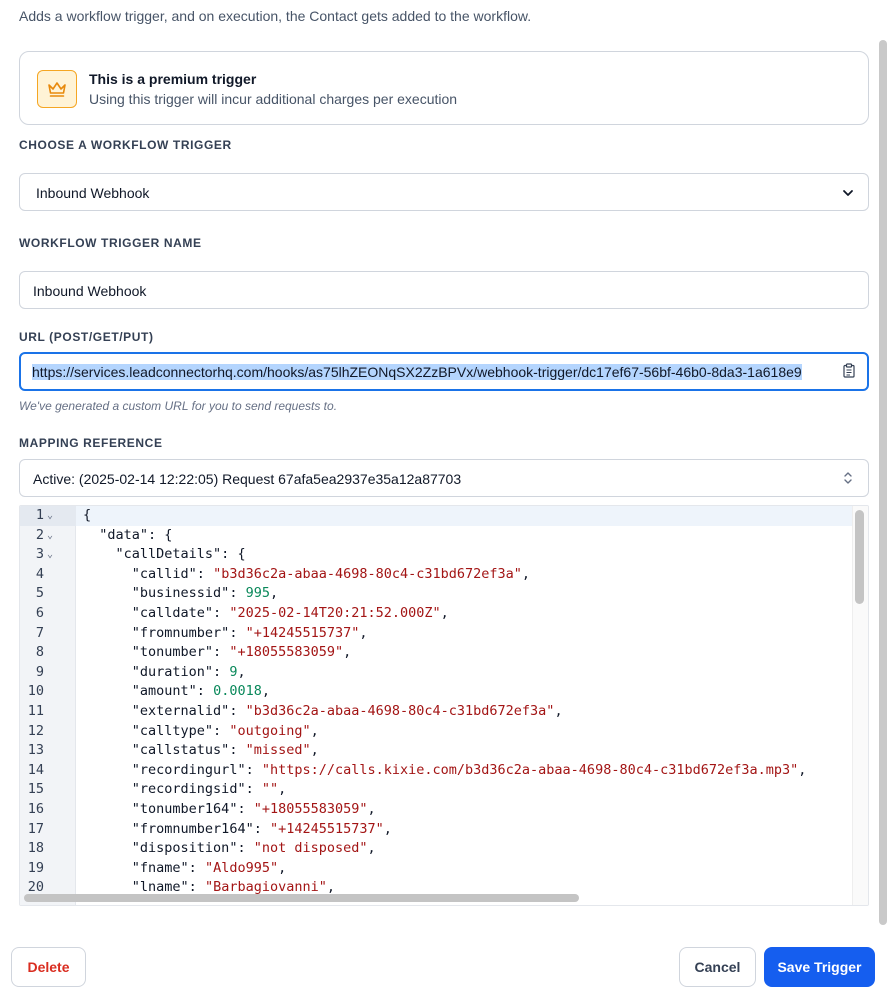  I want to click on json-key: "fromnumber":, so click(188, 632).